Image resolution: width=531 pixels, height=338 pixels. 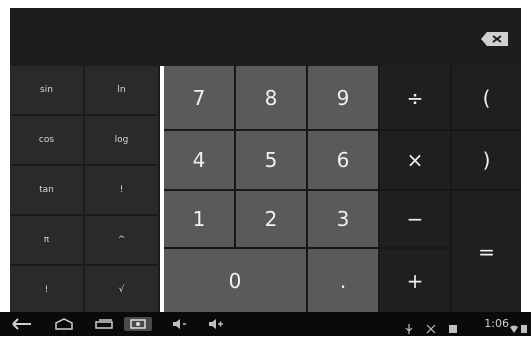 What do you see at coordinates (415, 160) in the screenshot?
I see `multiply-button: ×` at bounding box center [415, 160].